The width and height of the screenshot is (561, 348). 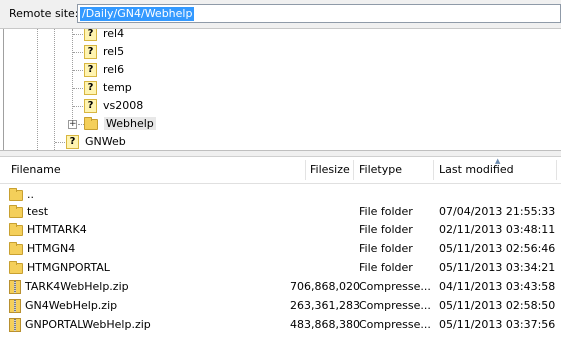 What do you see at coordinates (280, 248) in the screenshot?
I see `file-row: HTMGN4 File folder 05/11/2013 02:56:46` at bounding box center [280, 248].